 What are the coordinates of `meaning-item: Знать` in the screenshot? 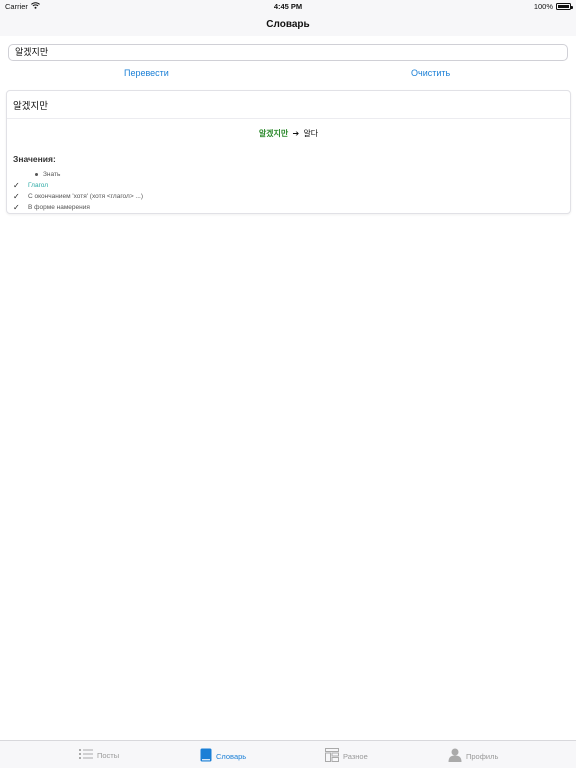 It's located at (291, 174).